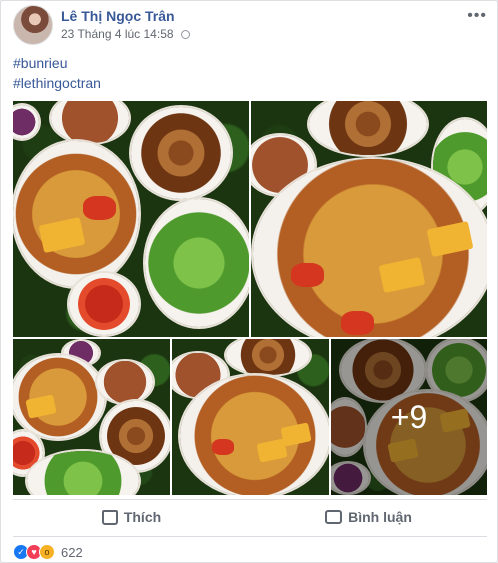  Describe the element at coordinates (380, 517) in the screenshot. I see `comment-label: Bình luận` at that location.